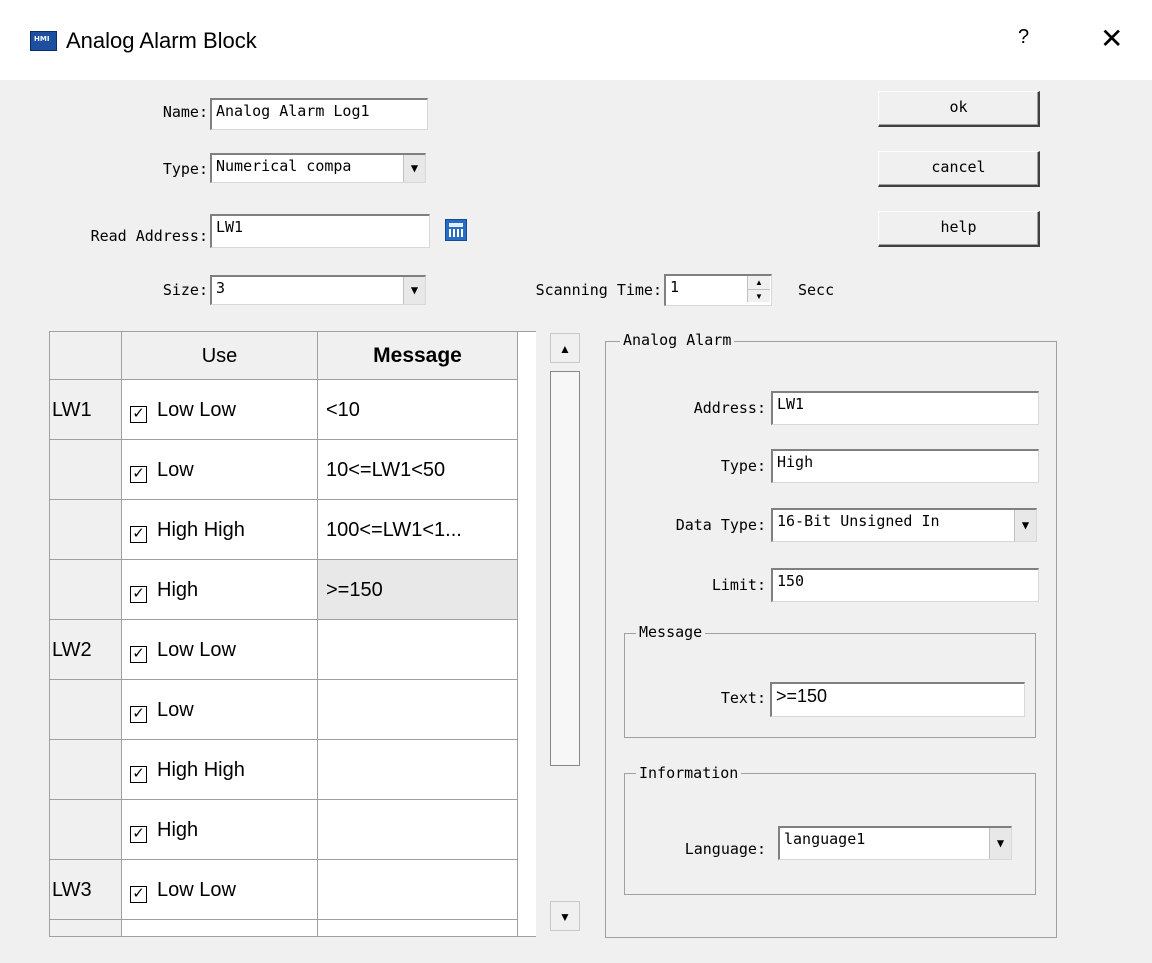  I want to click on analog-alarm-group-title: Analog Alarm, so click(677, 340).